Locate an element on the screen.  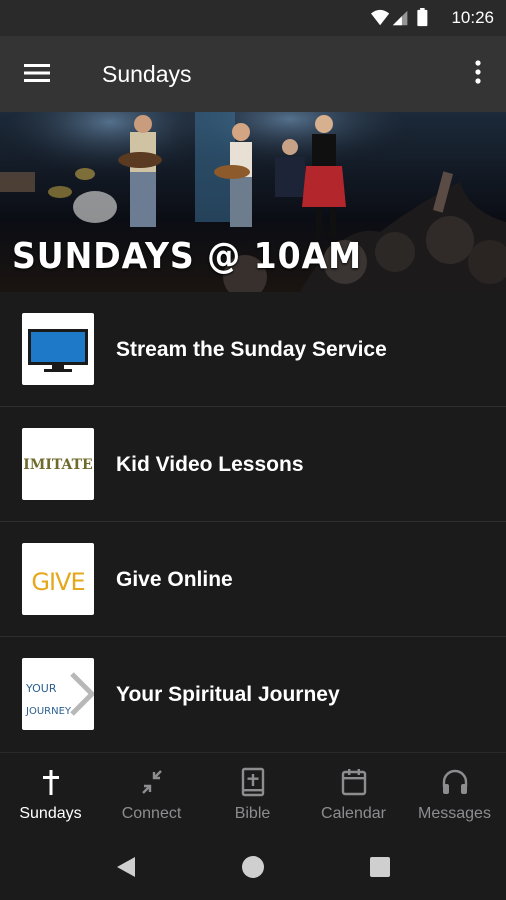
overflow-menu-button is located at coordinates (478, 73).